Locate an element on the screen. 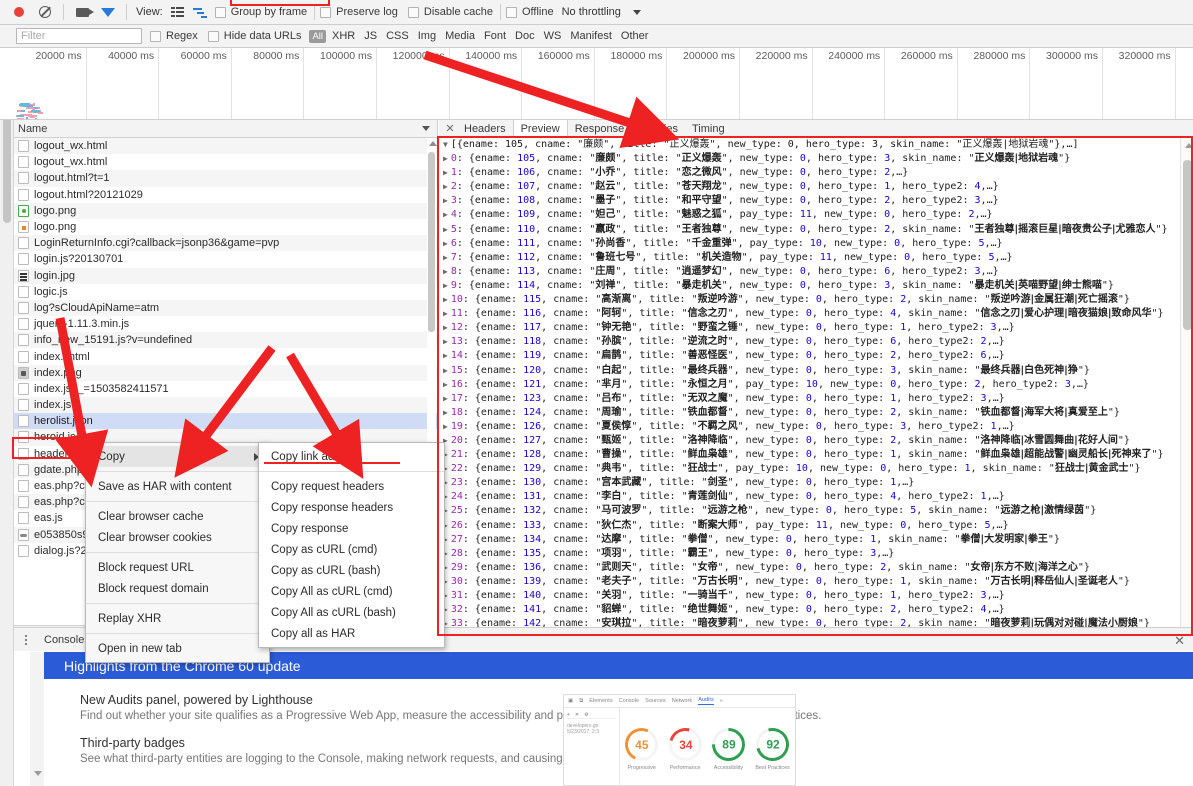 The image size is (1193, 786). detail-tab-cookies: Cookies is located at coordinates (658, 129).